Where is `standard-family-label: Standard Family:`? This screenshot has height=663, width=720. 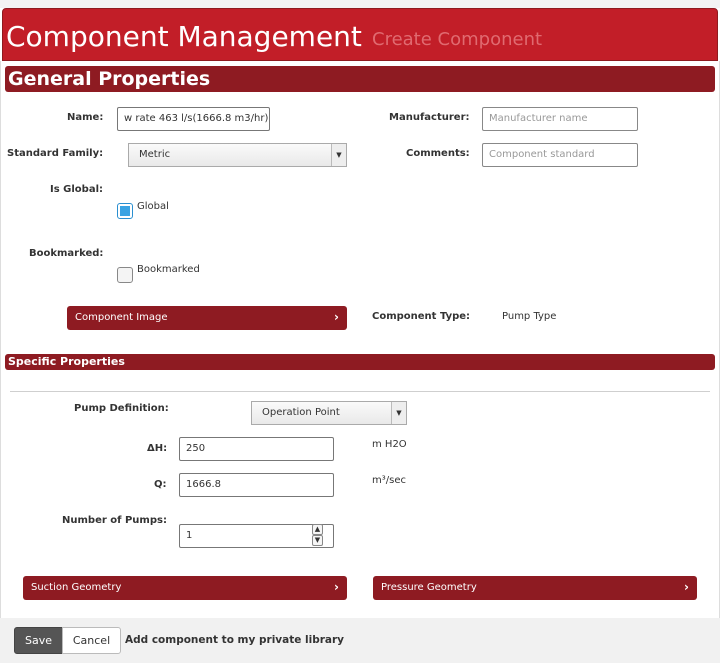 standard-family-label: Standard Family: is located at coordinates (55, 153).